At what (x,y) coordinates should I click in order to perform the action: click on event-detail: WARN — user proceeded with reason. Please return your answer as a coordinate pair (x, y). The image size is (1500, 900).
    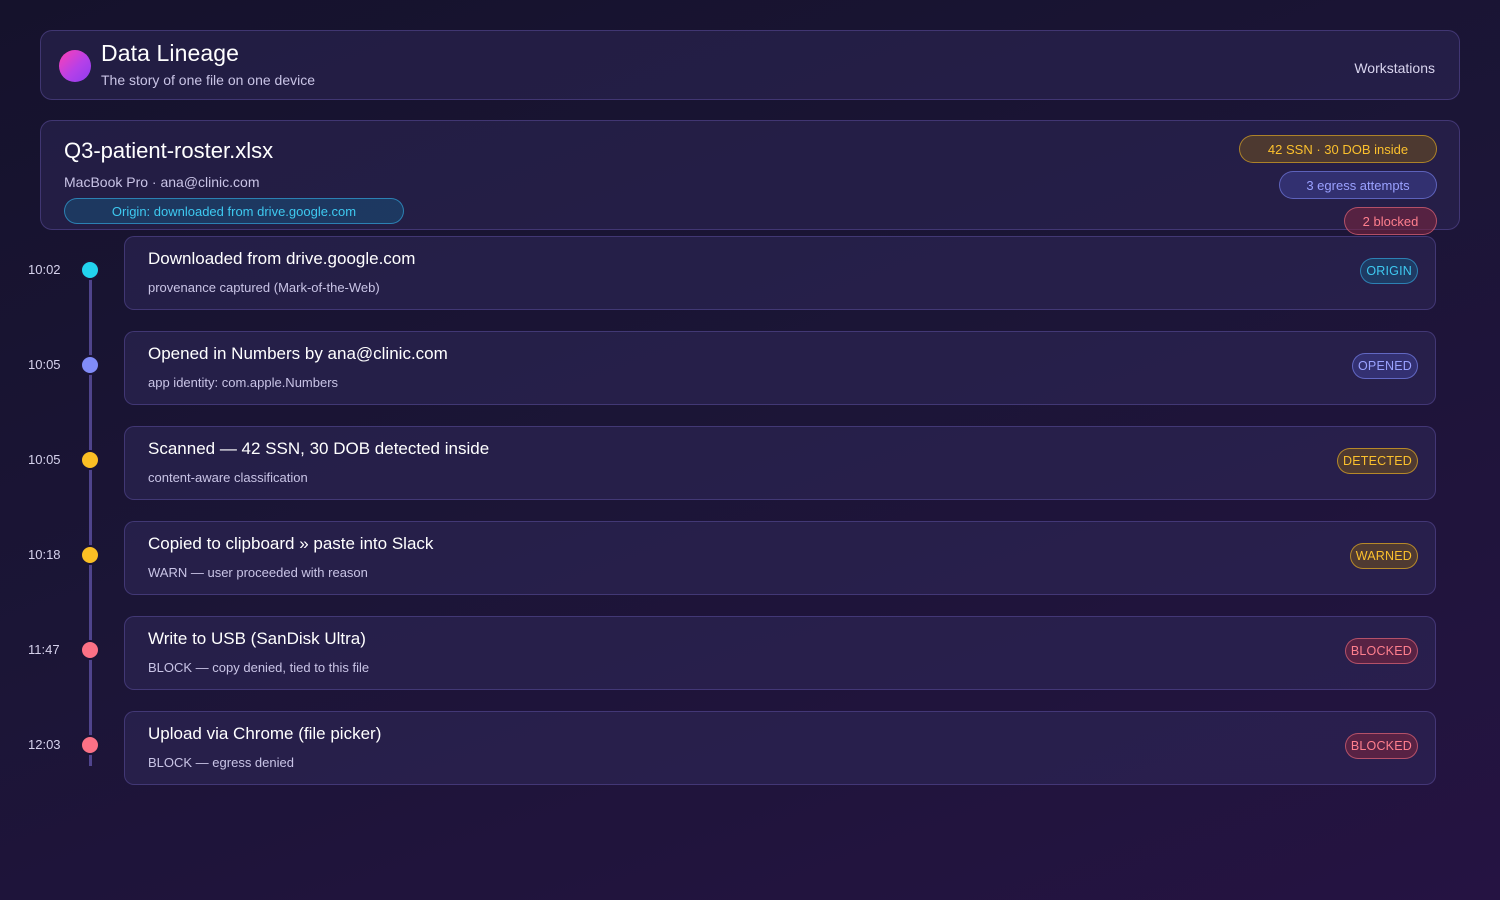
    Looking at the image, I should click on (258, 572).